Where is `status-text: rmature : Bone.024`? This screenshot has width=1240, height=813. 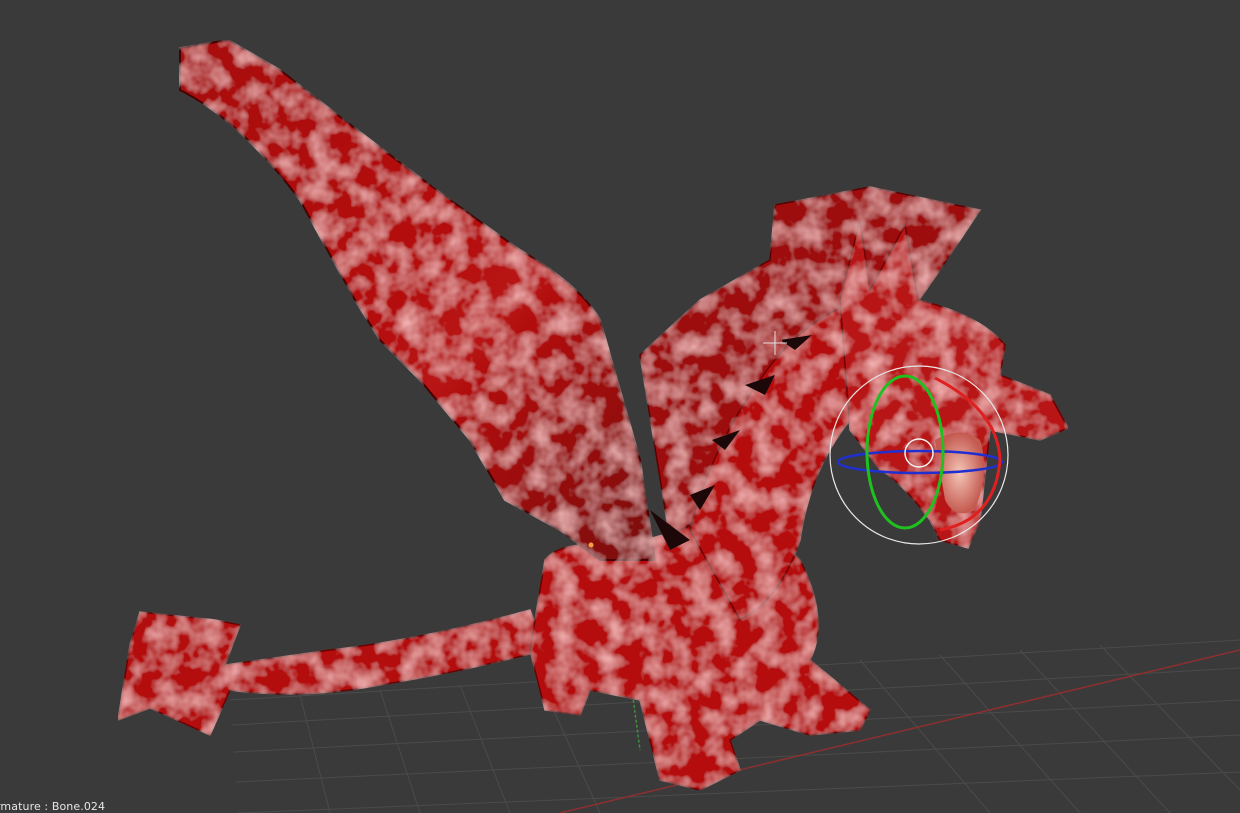 status-text: rmature : Bone.024 is located at coordinates (53, 806).